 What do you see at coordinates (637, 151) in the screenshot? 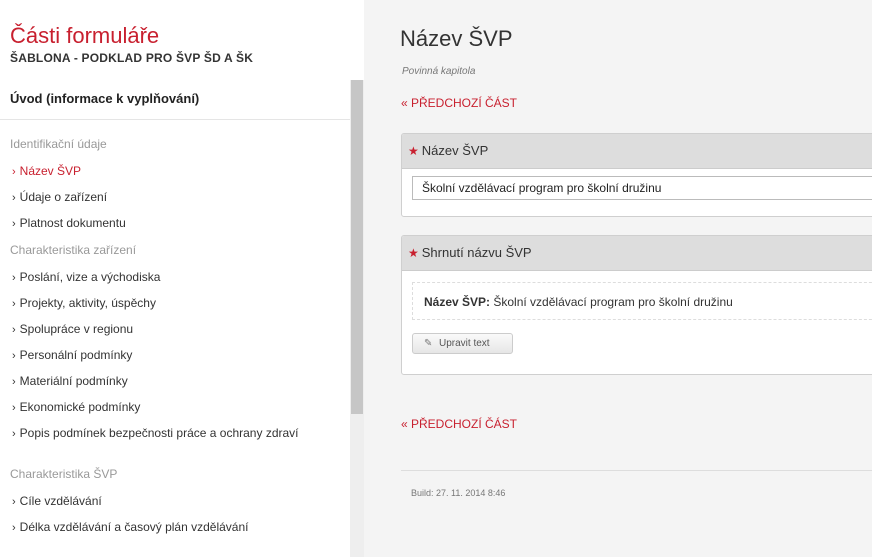
I see `panel-header: ★ Název ŠVP` at bounding box center [637, 151].